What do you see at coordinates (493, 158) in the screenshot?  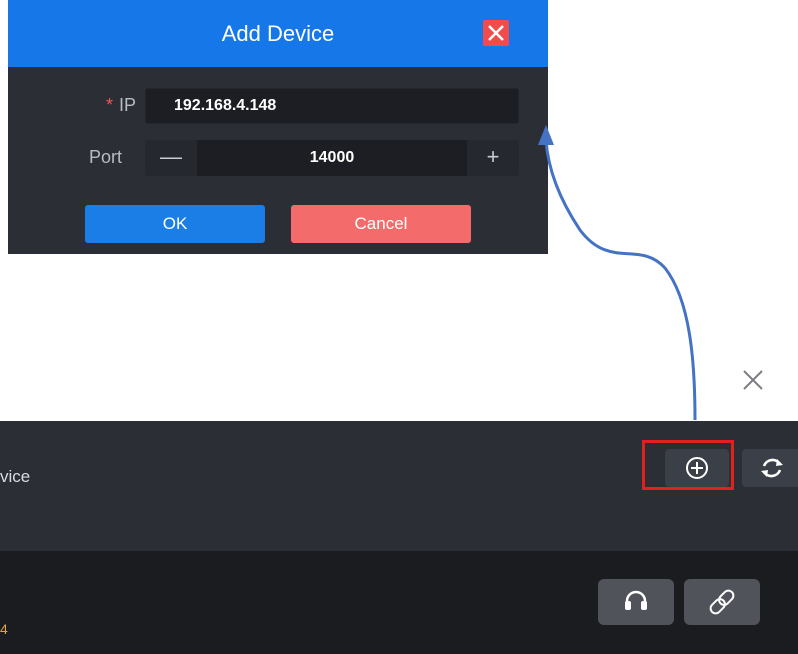 I see `port-increment-button: +` at bounding box center [493, 158].